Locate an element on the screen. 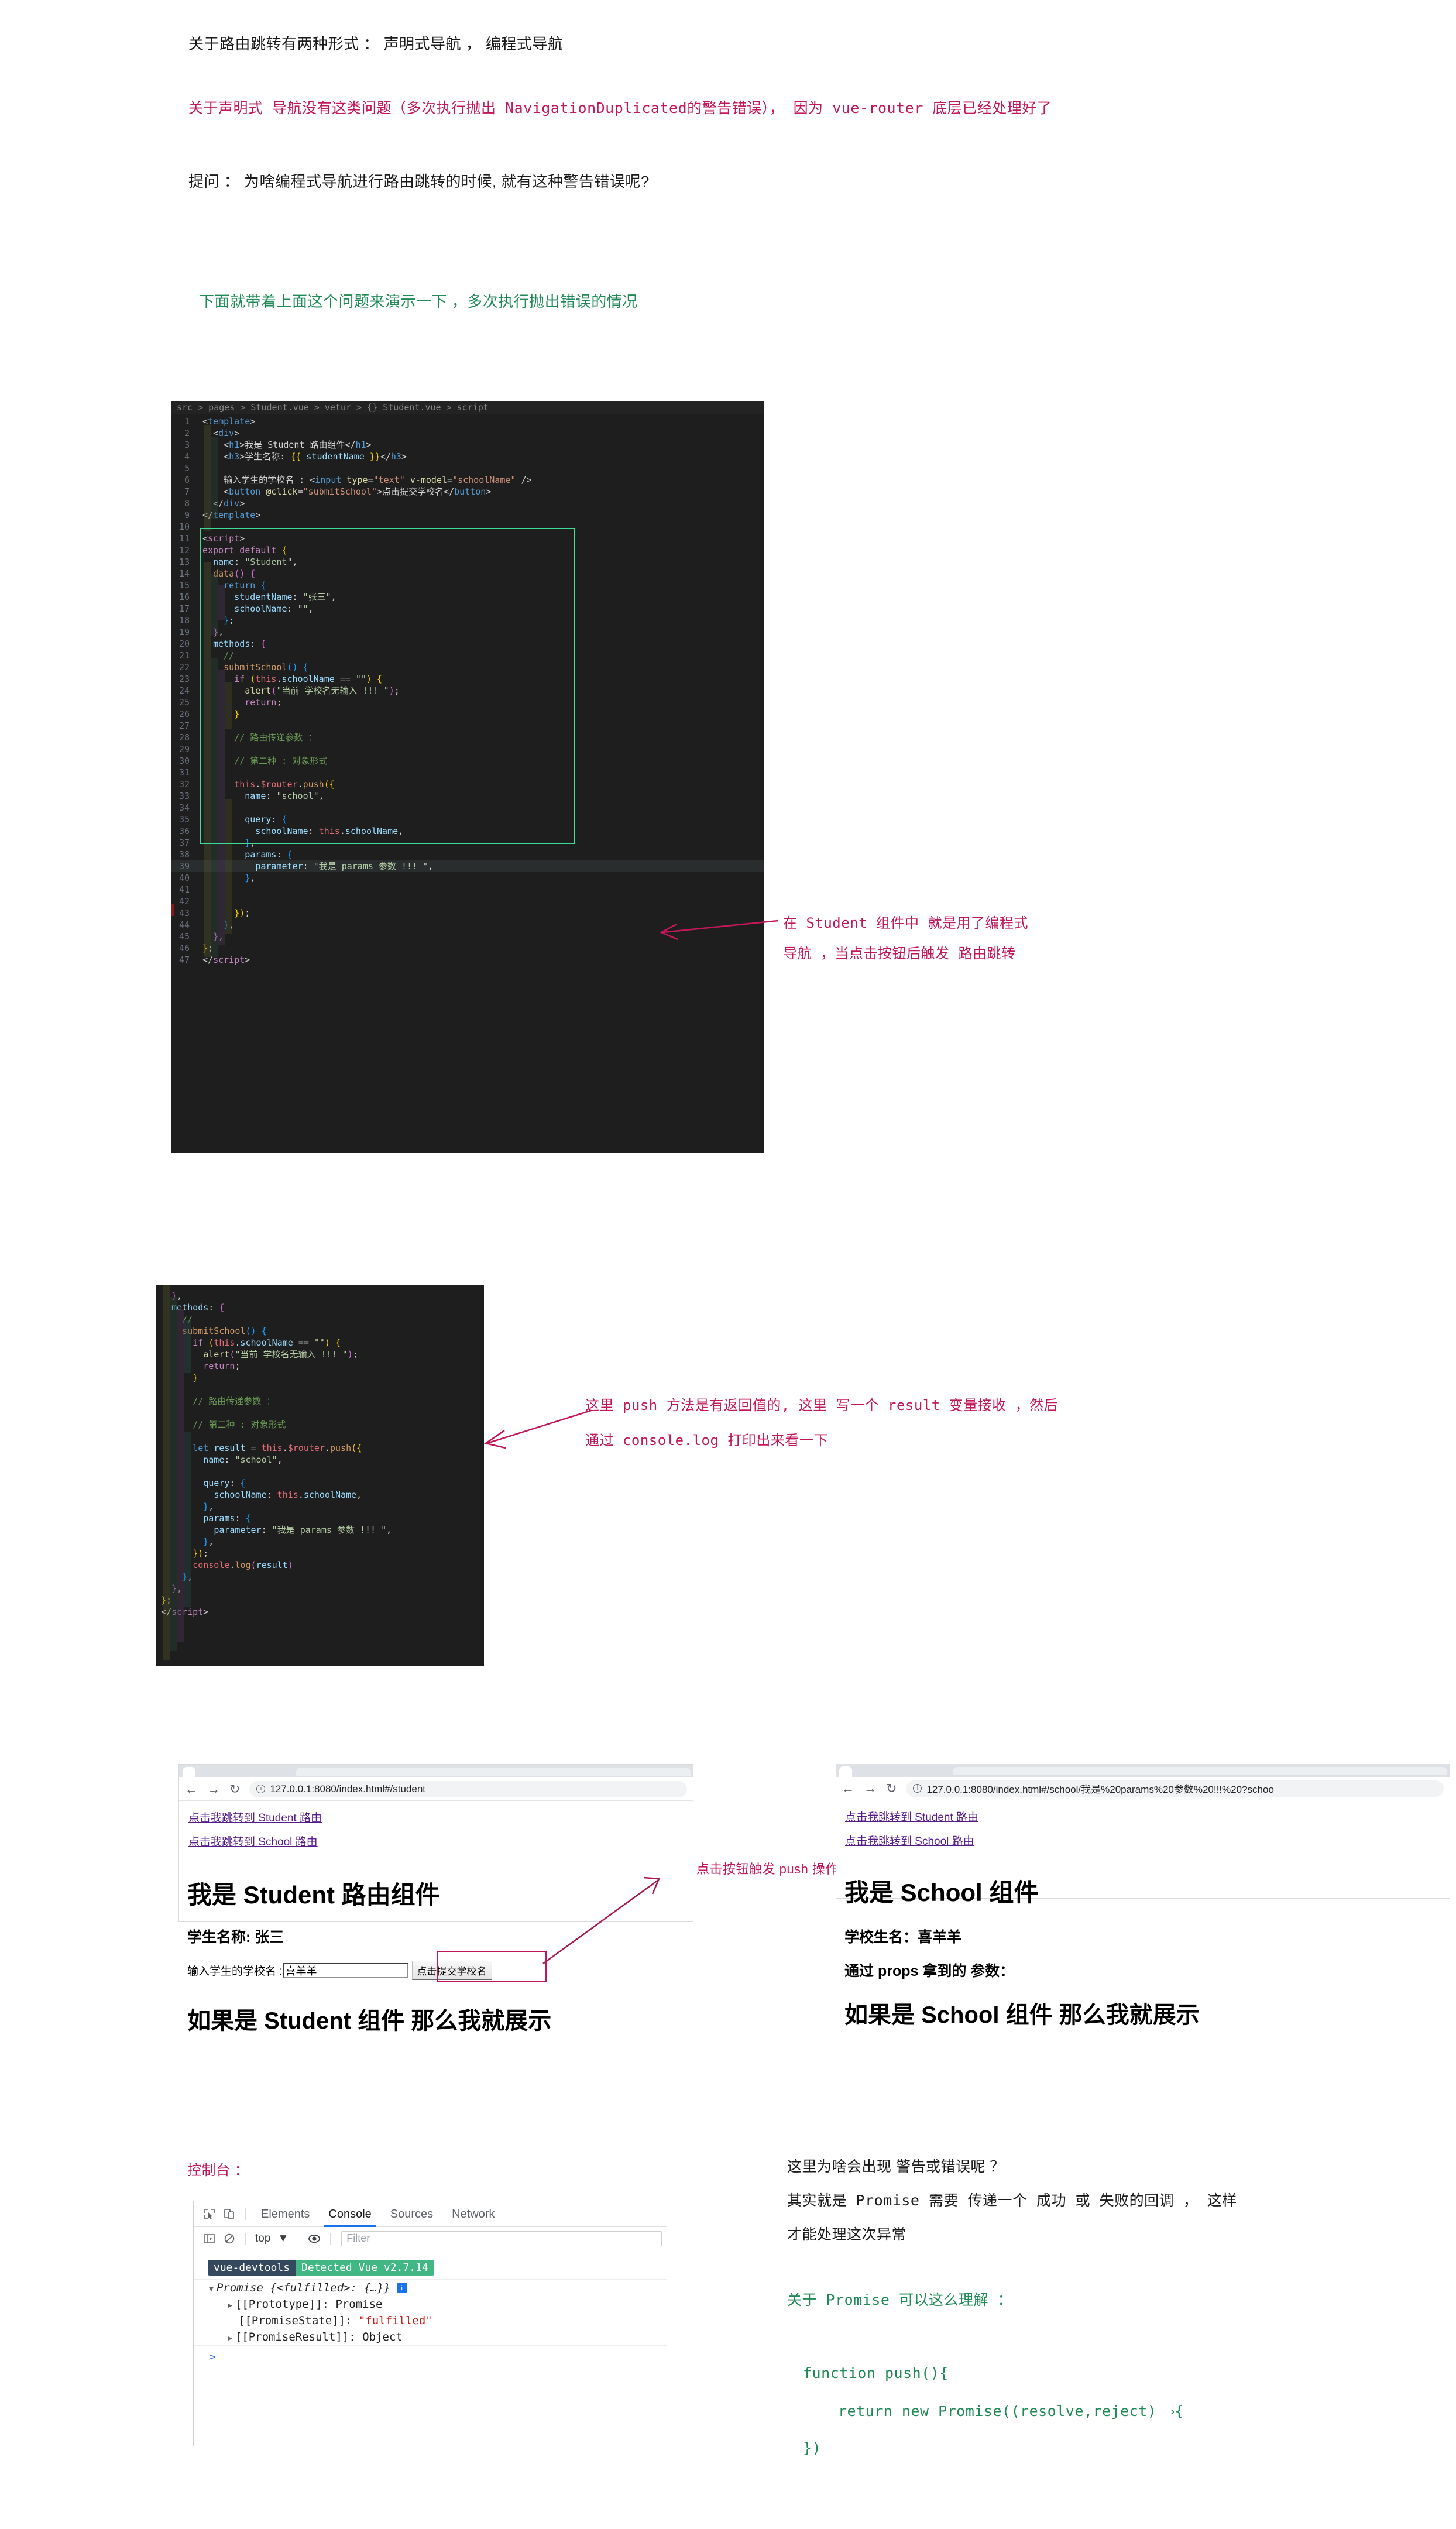  code-text: // is located at coordinates (187, 1319).